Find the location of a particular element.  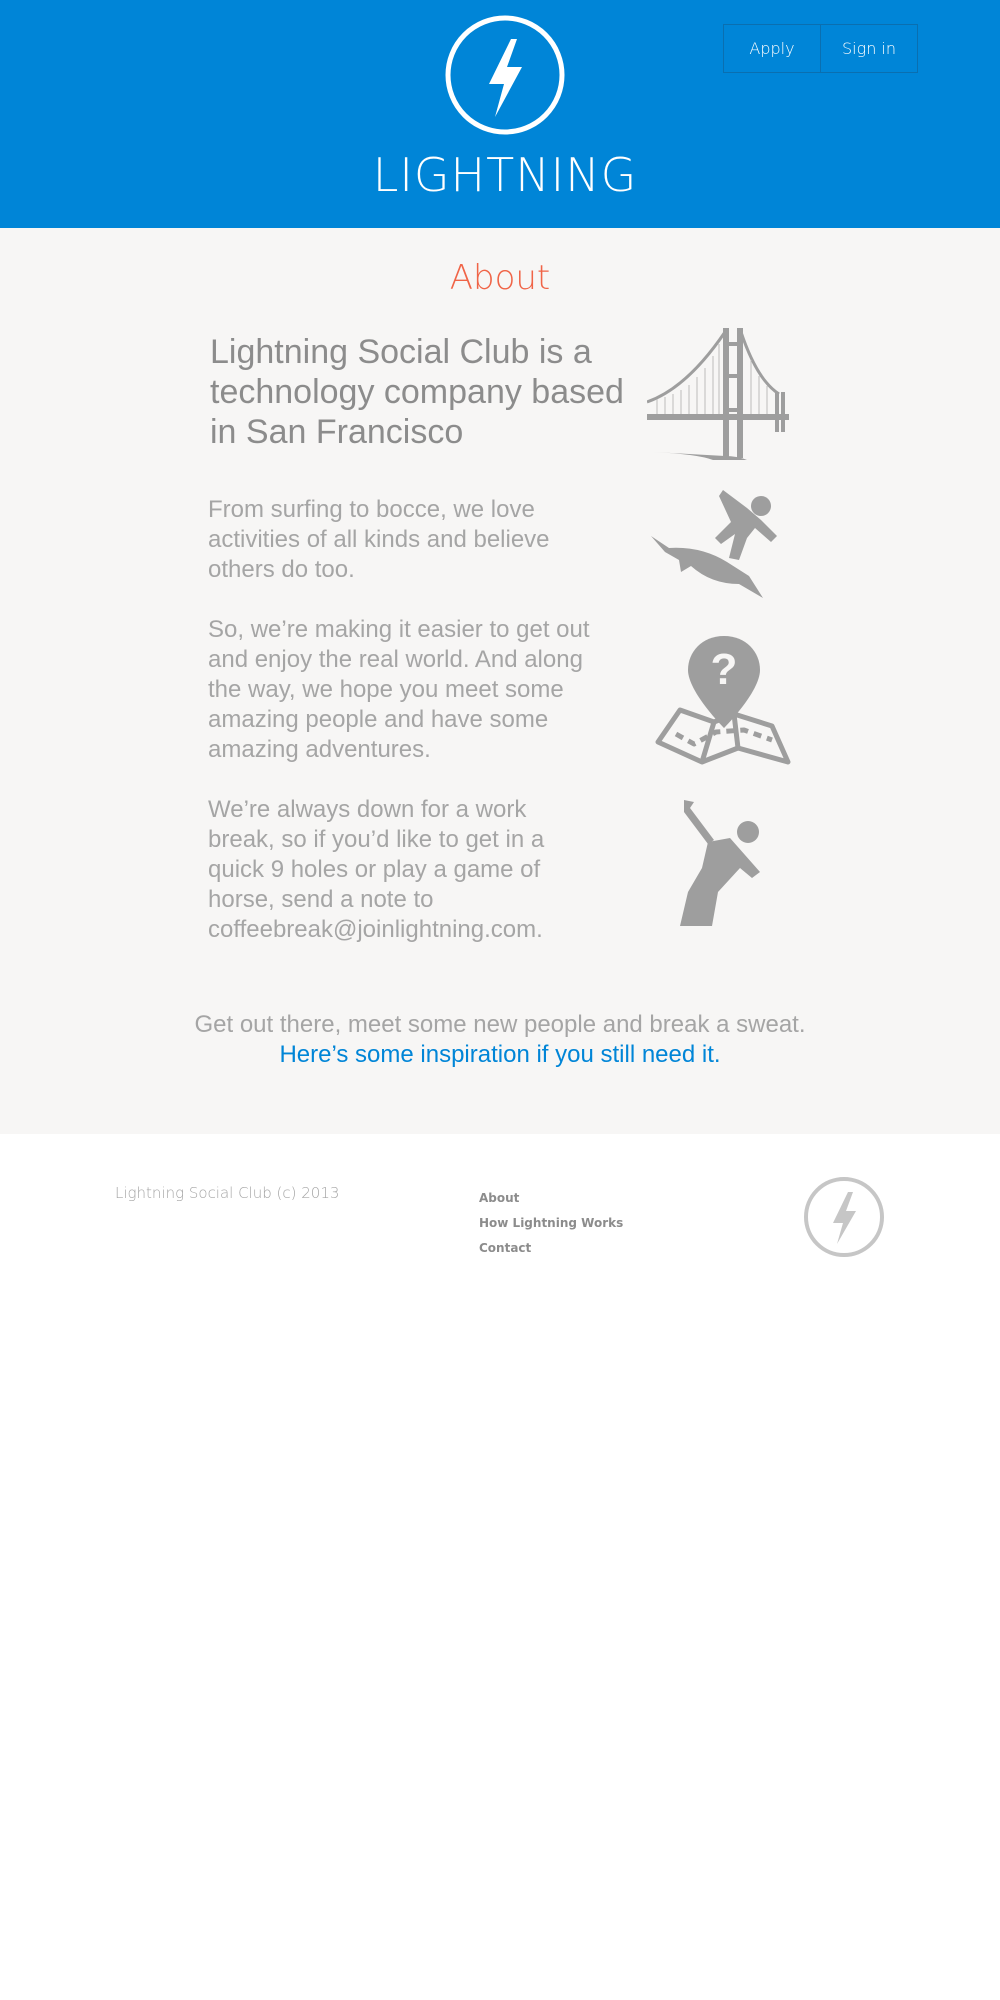

footer-link-how-lightning-works: How Lightning Works is located at coordinates (551, 1223).